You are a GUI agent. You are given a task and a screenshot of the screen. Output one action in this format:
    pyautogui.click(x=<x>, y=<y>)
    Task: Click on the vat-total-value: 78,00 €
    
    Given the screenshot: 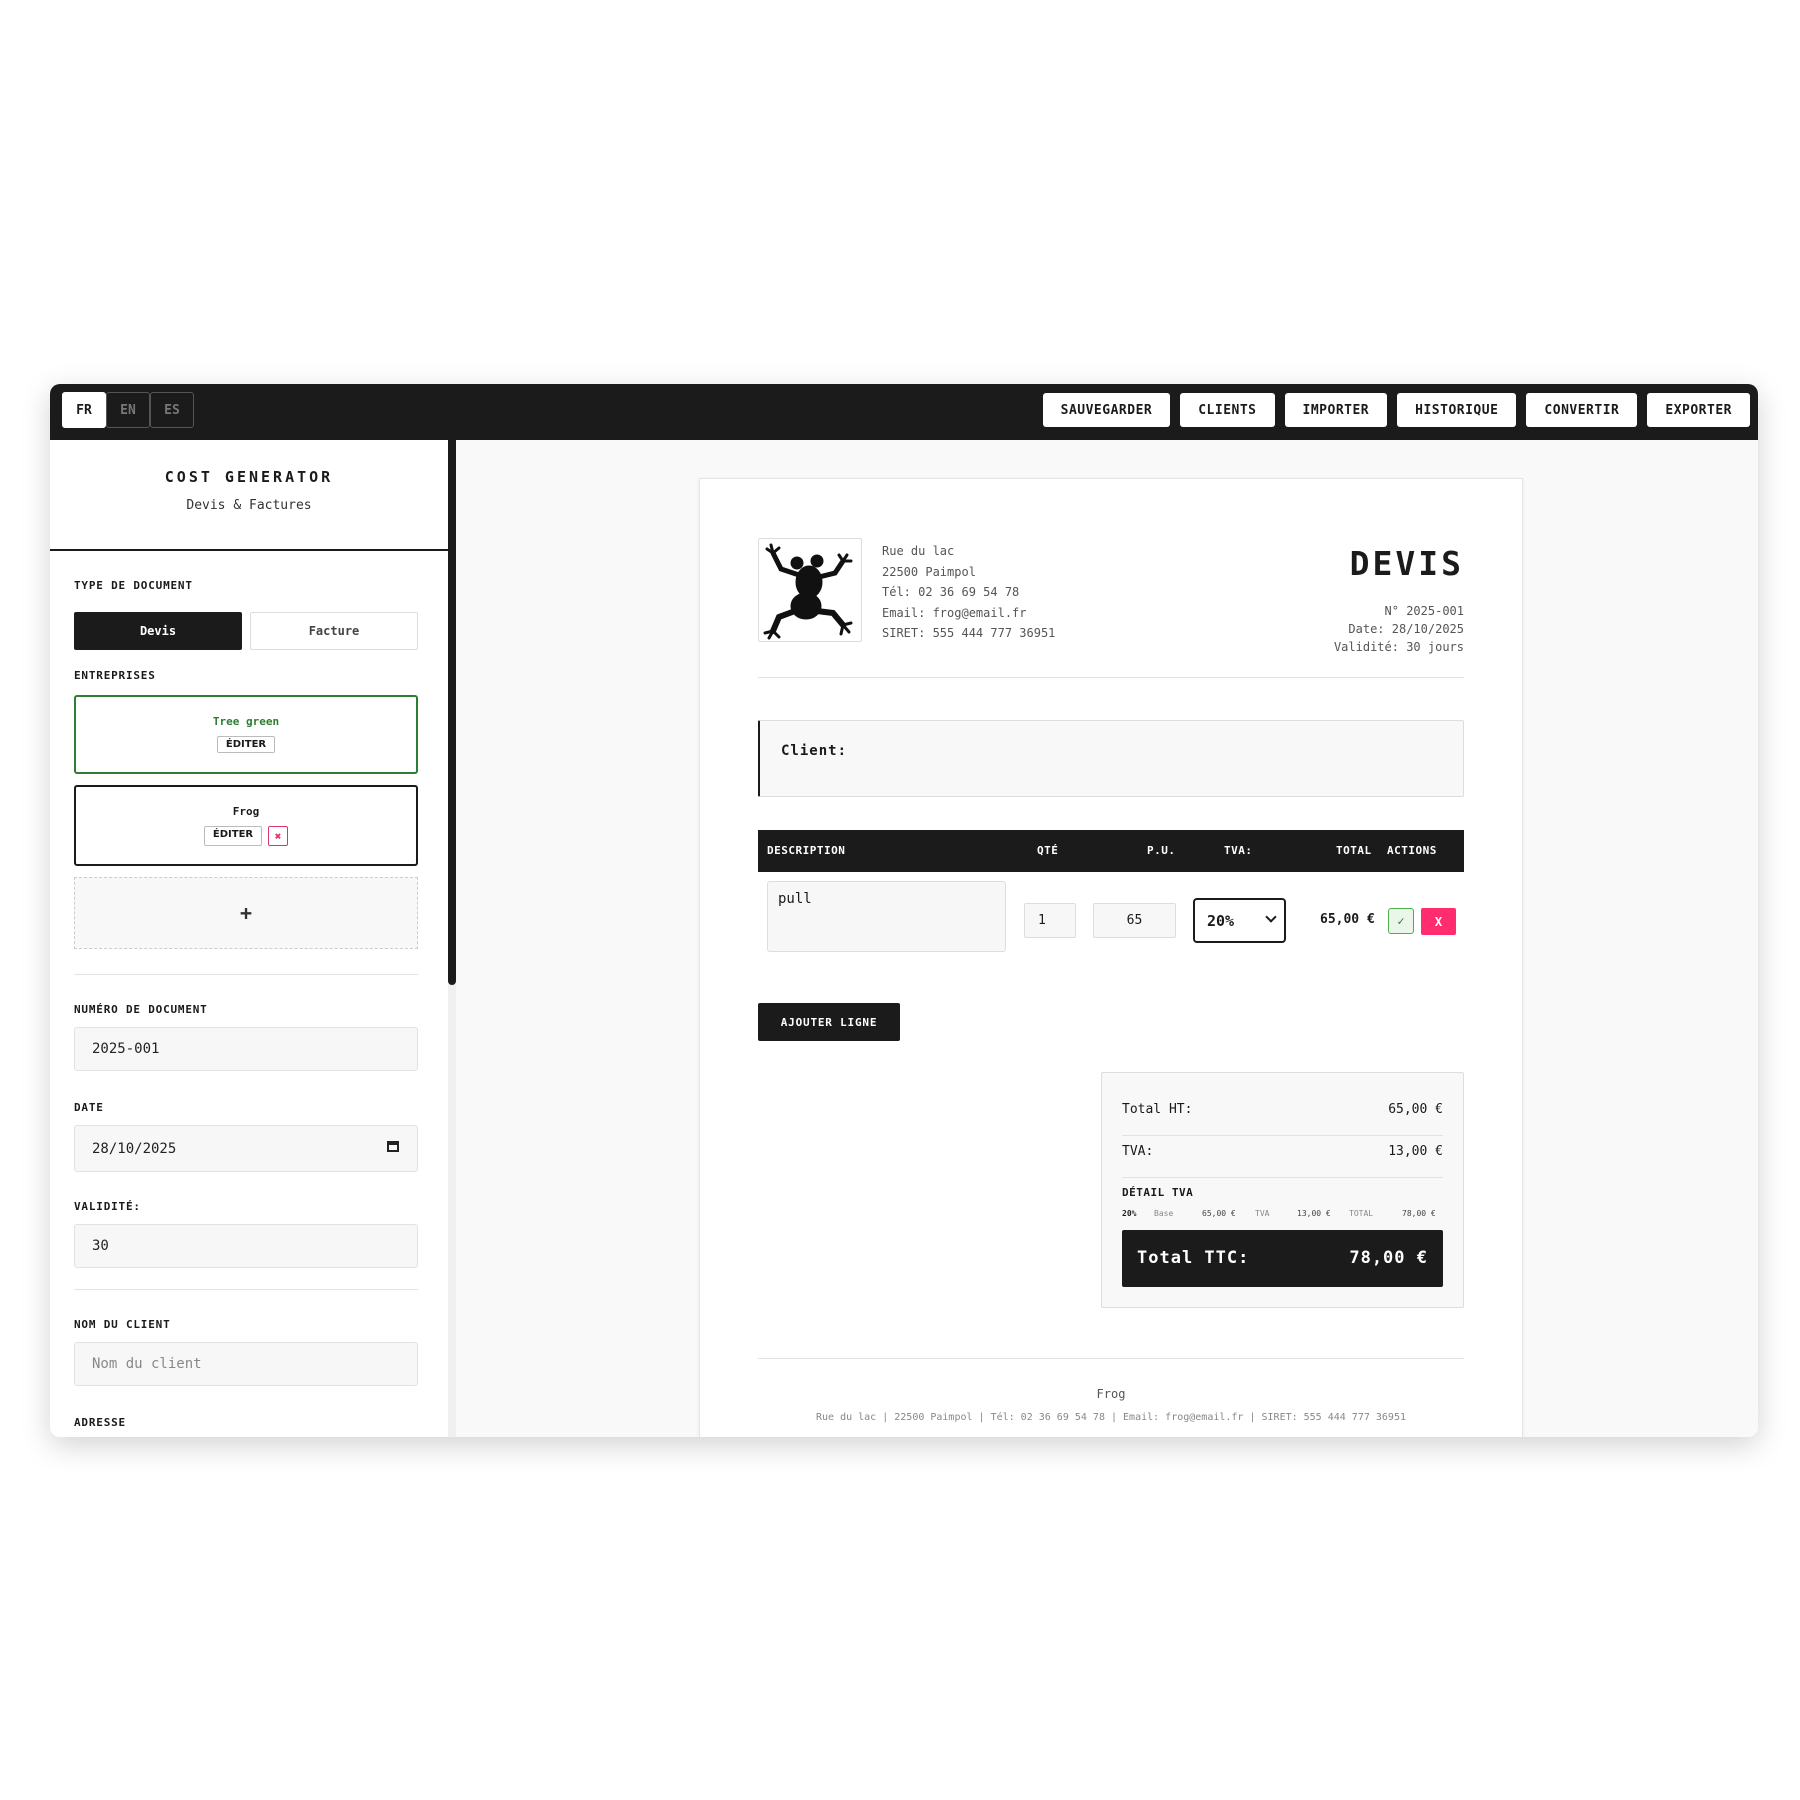 What is the action you would take?
    pyautogui.click(x=1419, y=1213)
    